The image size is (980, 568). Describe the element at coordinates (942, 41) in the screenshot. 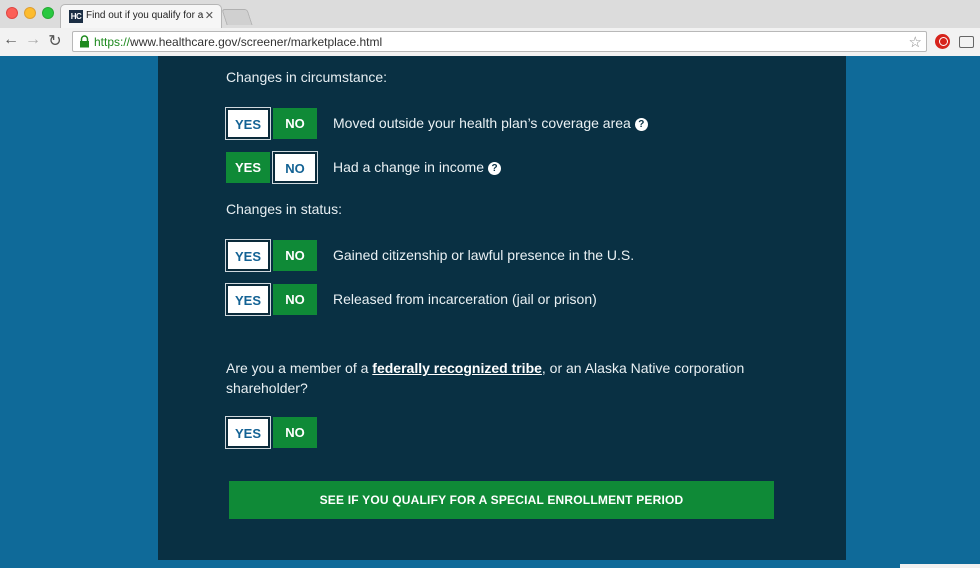

I see `extension-icon` at that location.